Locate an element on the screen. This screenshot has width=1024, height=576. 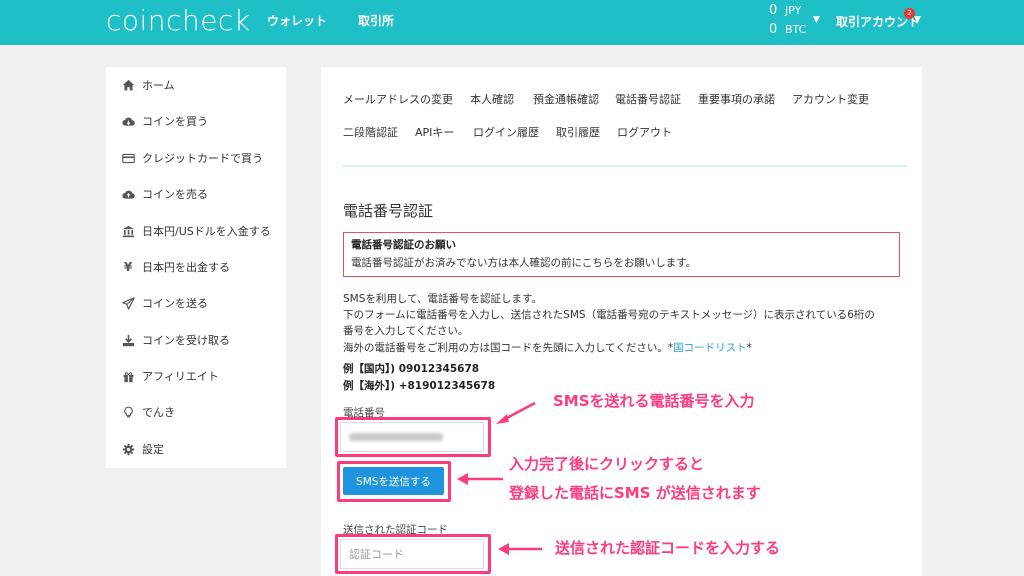
sidebar-item-affiliate: アフィリエイト is located at coordinates (200, 376).